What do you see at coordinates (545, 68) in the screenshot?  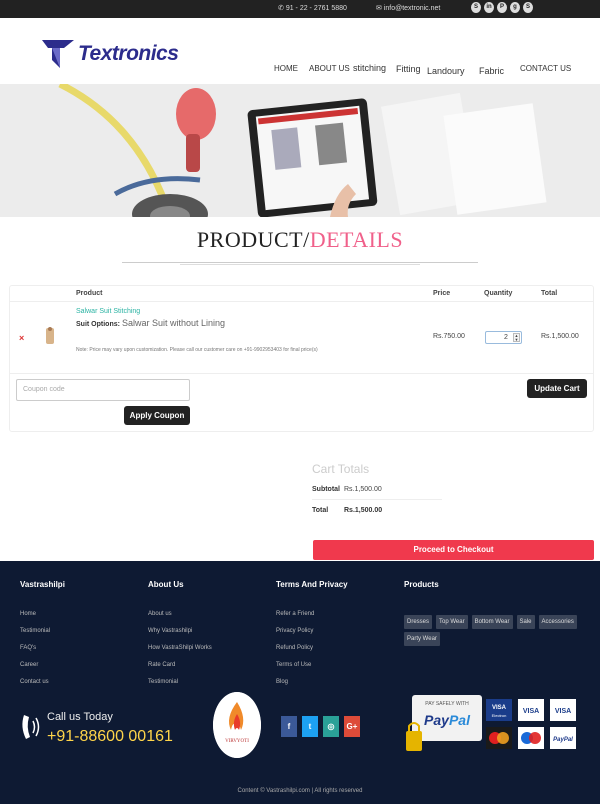 I see `nav-contact-us: CONTACT US` at bounding box center [545, 68].